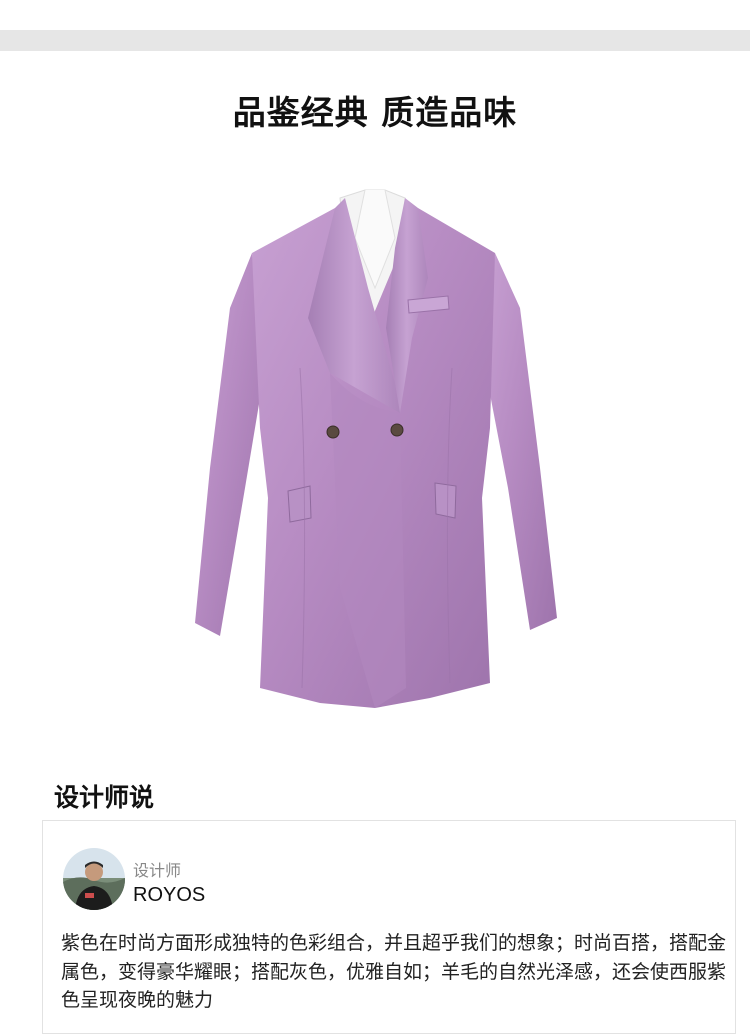  Describe the element at coordinates (104, 797) in the screenshot. I see `designer-section-title: 设计师说` at that location.